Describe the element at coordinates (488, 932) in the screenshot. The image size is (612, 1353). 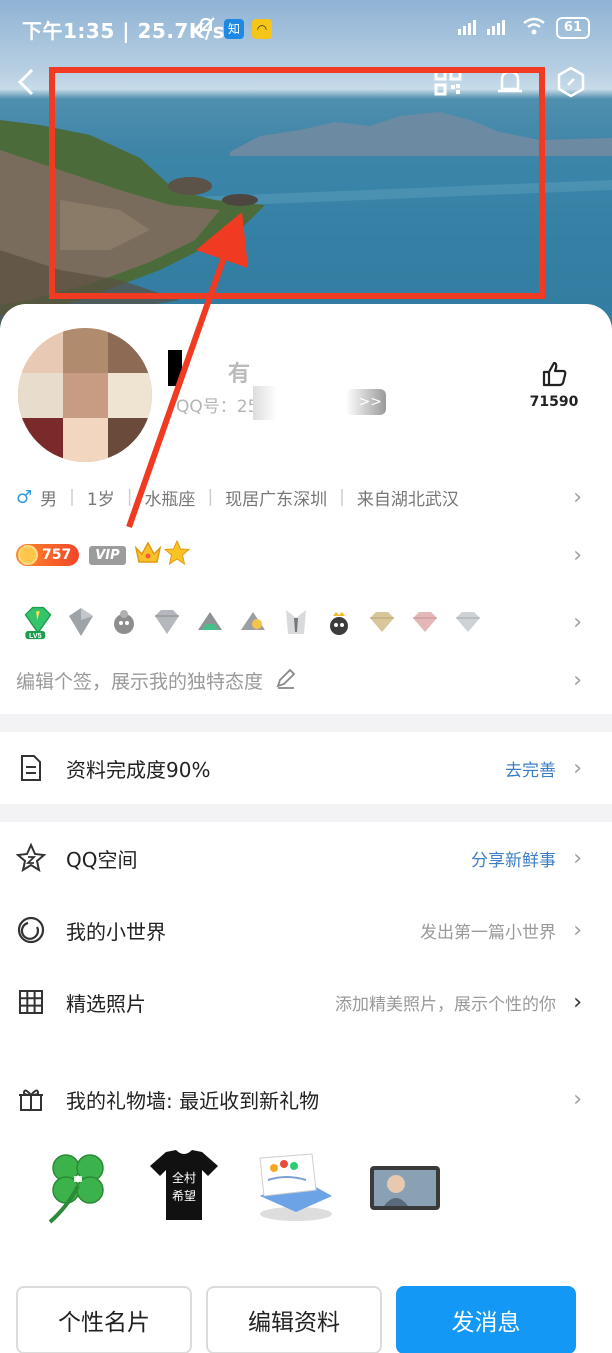
I see `small-world-hint: 发出第一篇小世界` at that location.